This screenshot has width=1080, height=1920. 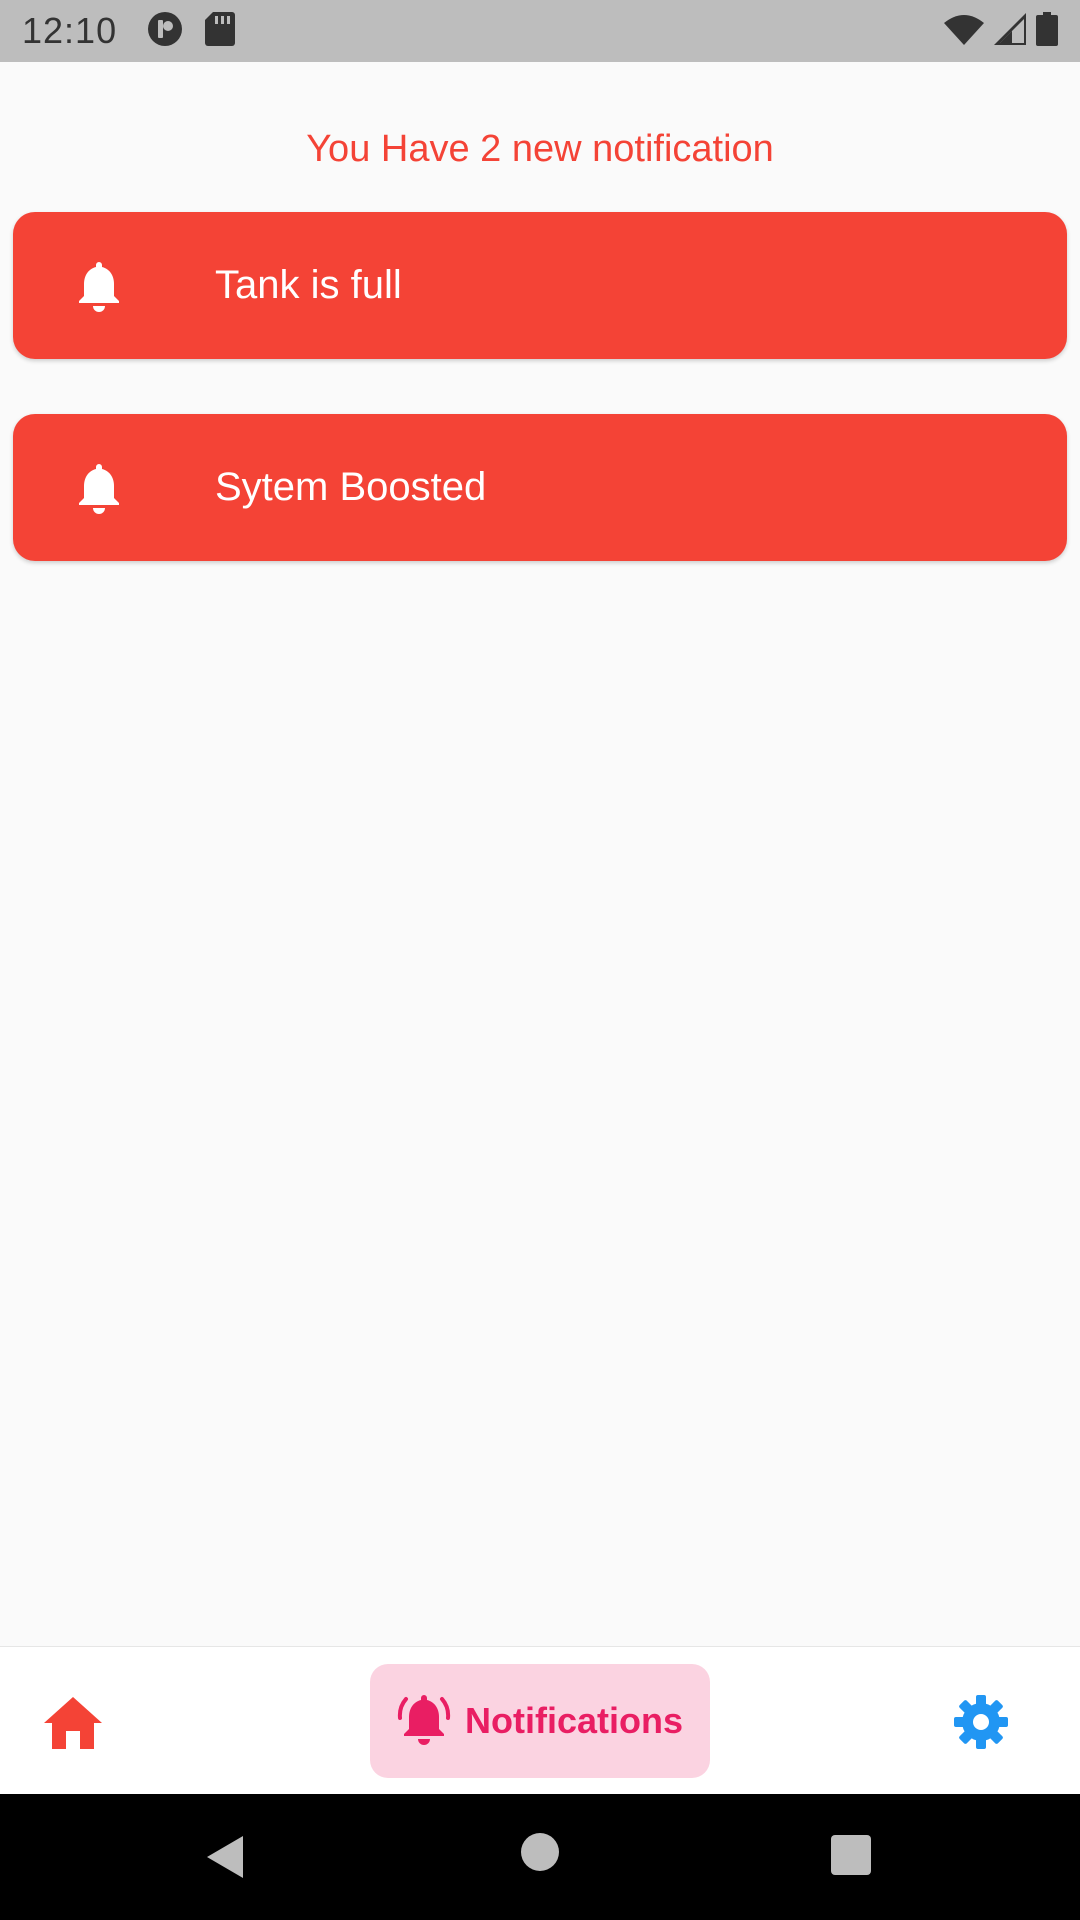 What do you see at coordinates (1047, 31) in the screenshot?
I see `battery-icon` at bounding box center [1047, 31].